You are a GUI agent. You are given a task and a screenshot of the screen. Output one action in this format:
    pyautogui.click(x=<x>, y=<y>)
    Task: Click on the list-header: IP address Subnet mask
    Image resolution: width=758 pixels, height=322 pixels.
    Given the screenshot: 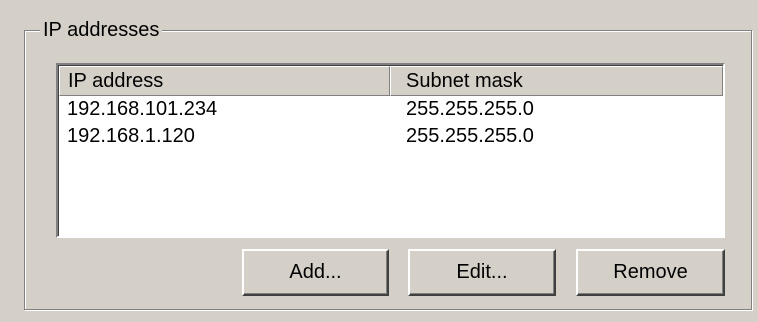 What is the action you would take?
    pyautogui.click(x=391, y=81)
    